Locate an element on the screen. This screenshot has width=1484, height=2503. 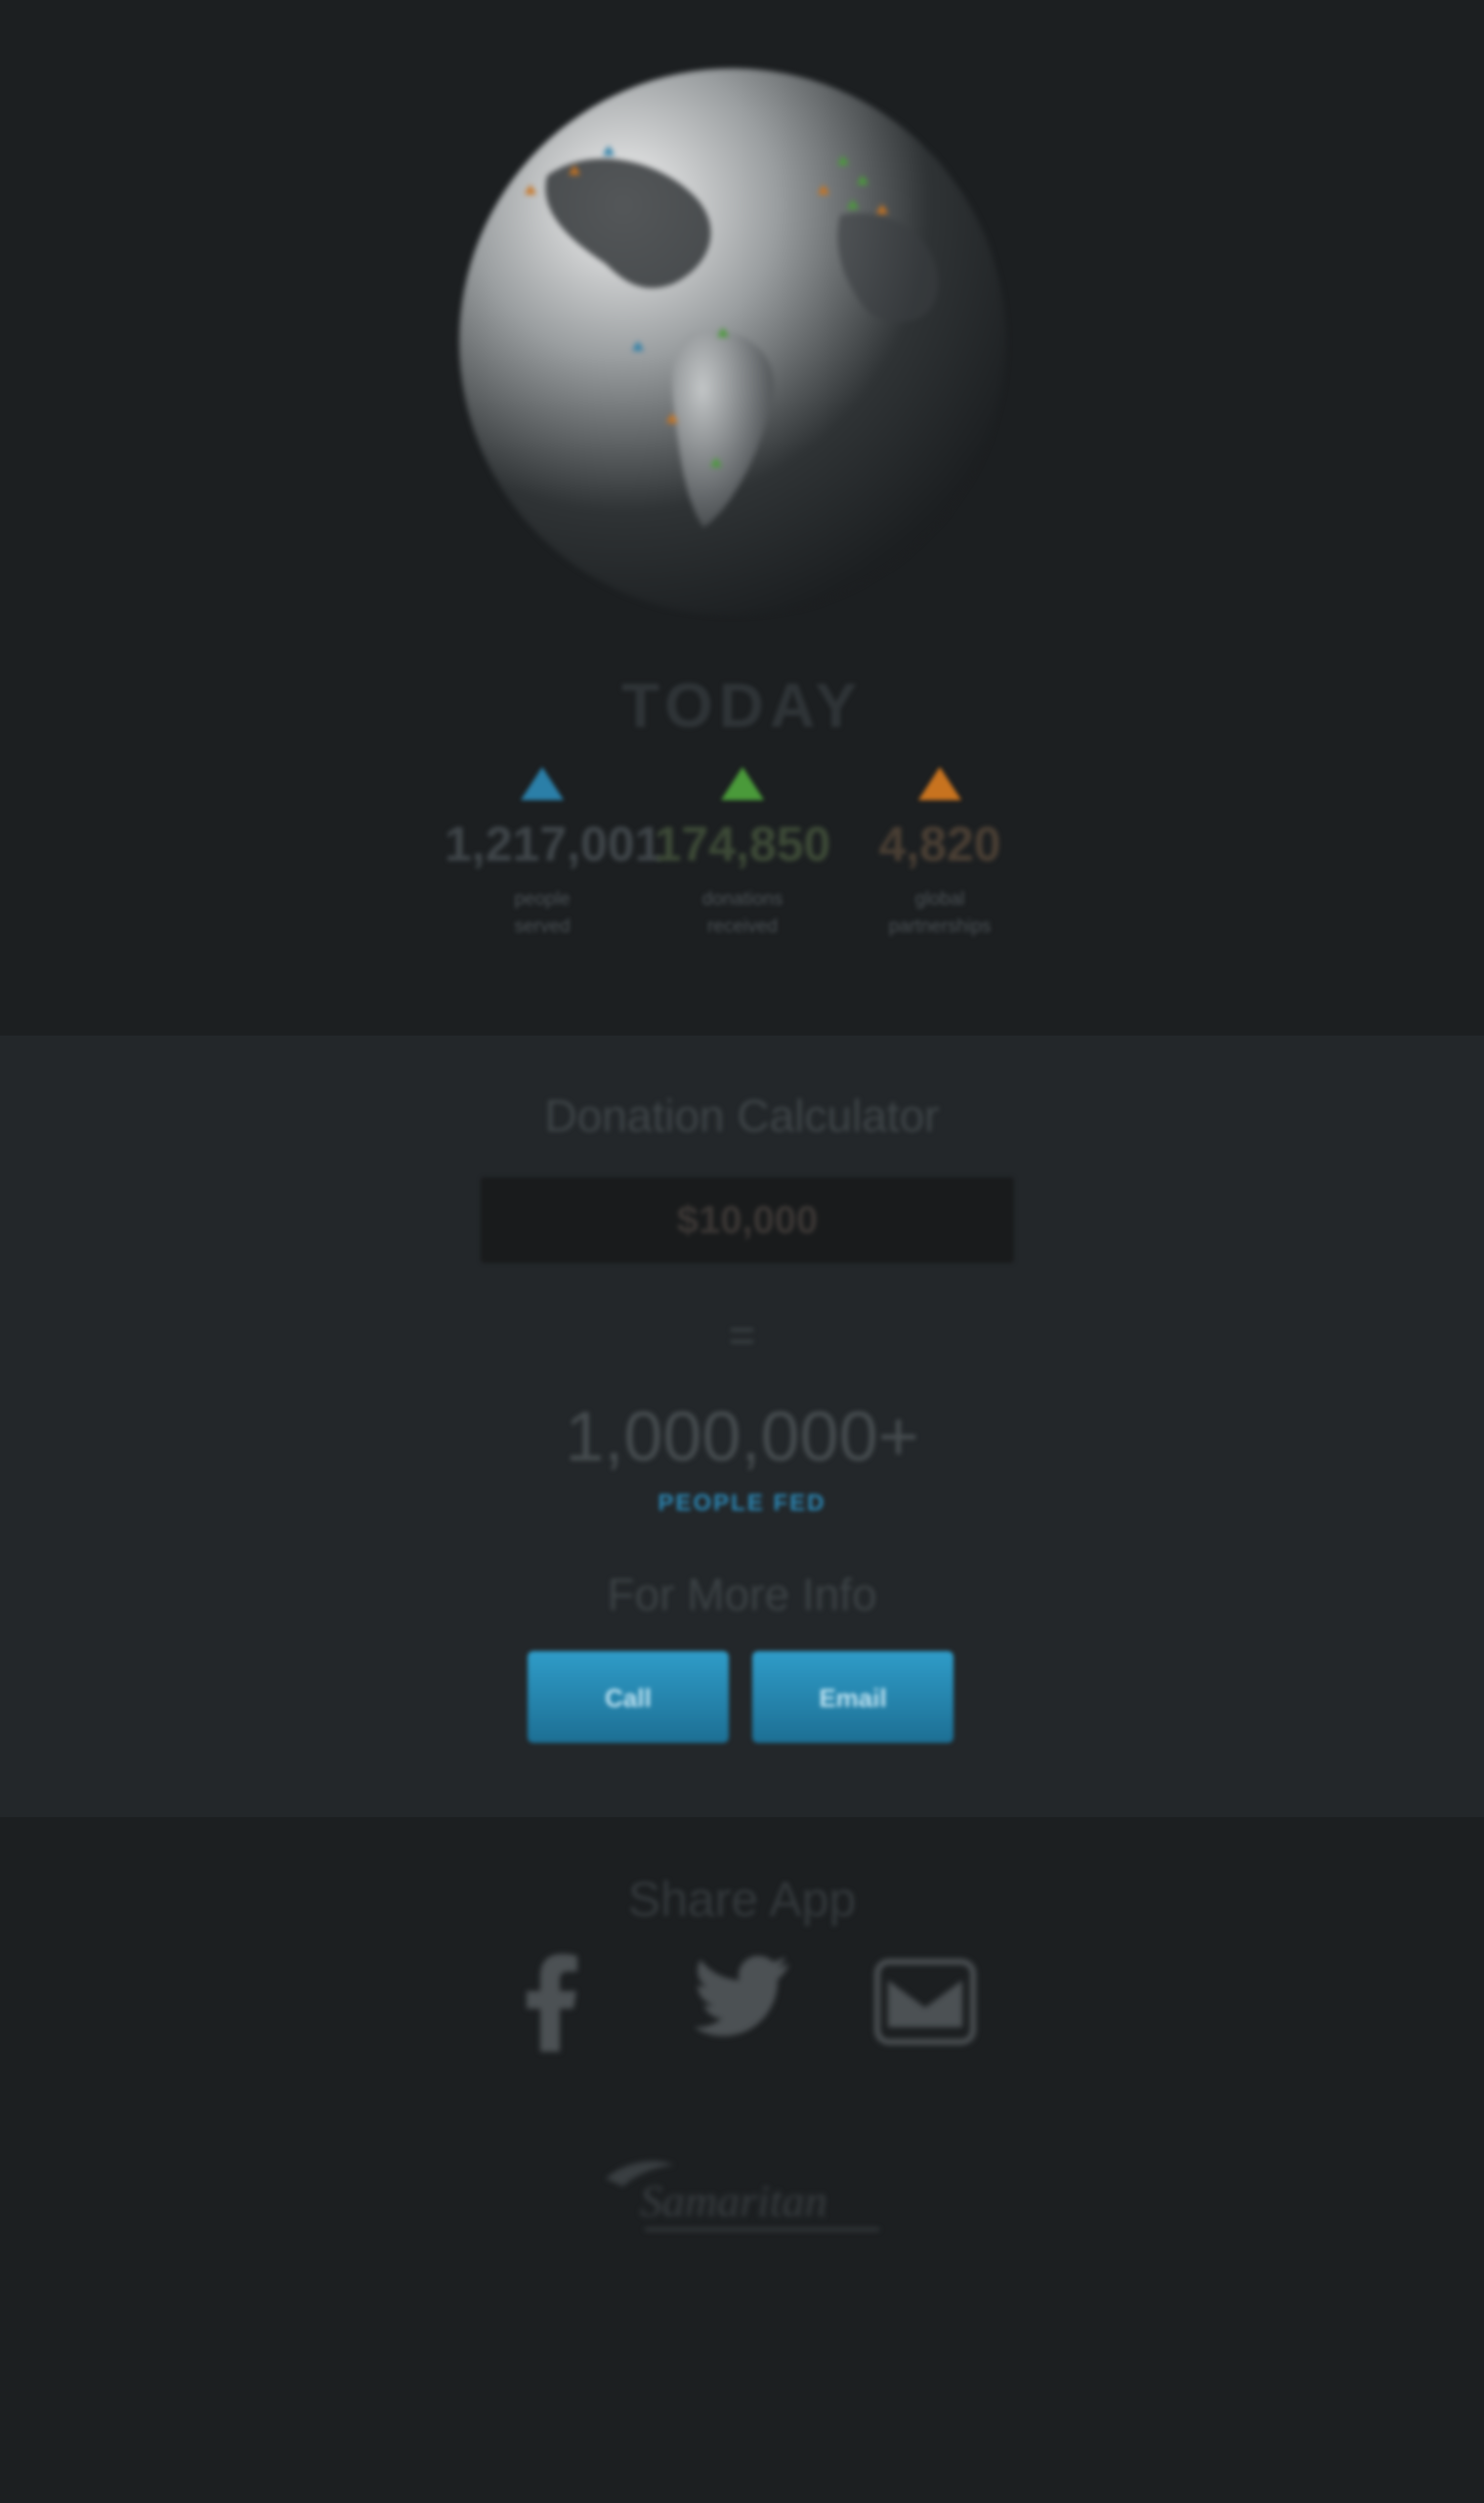
twitter-icon is located at coordinates (741, 1998).